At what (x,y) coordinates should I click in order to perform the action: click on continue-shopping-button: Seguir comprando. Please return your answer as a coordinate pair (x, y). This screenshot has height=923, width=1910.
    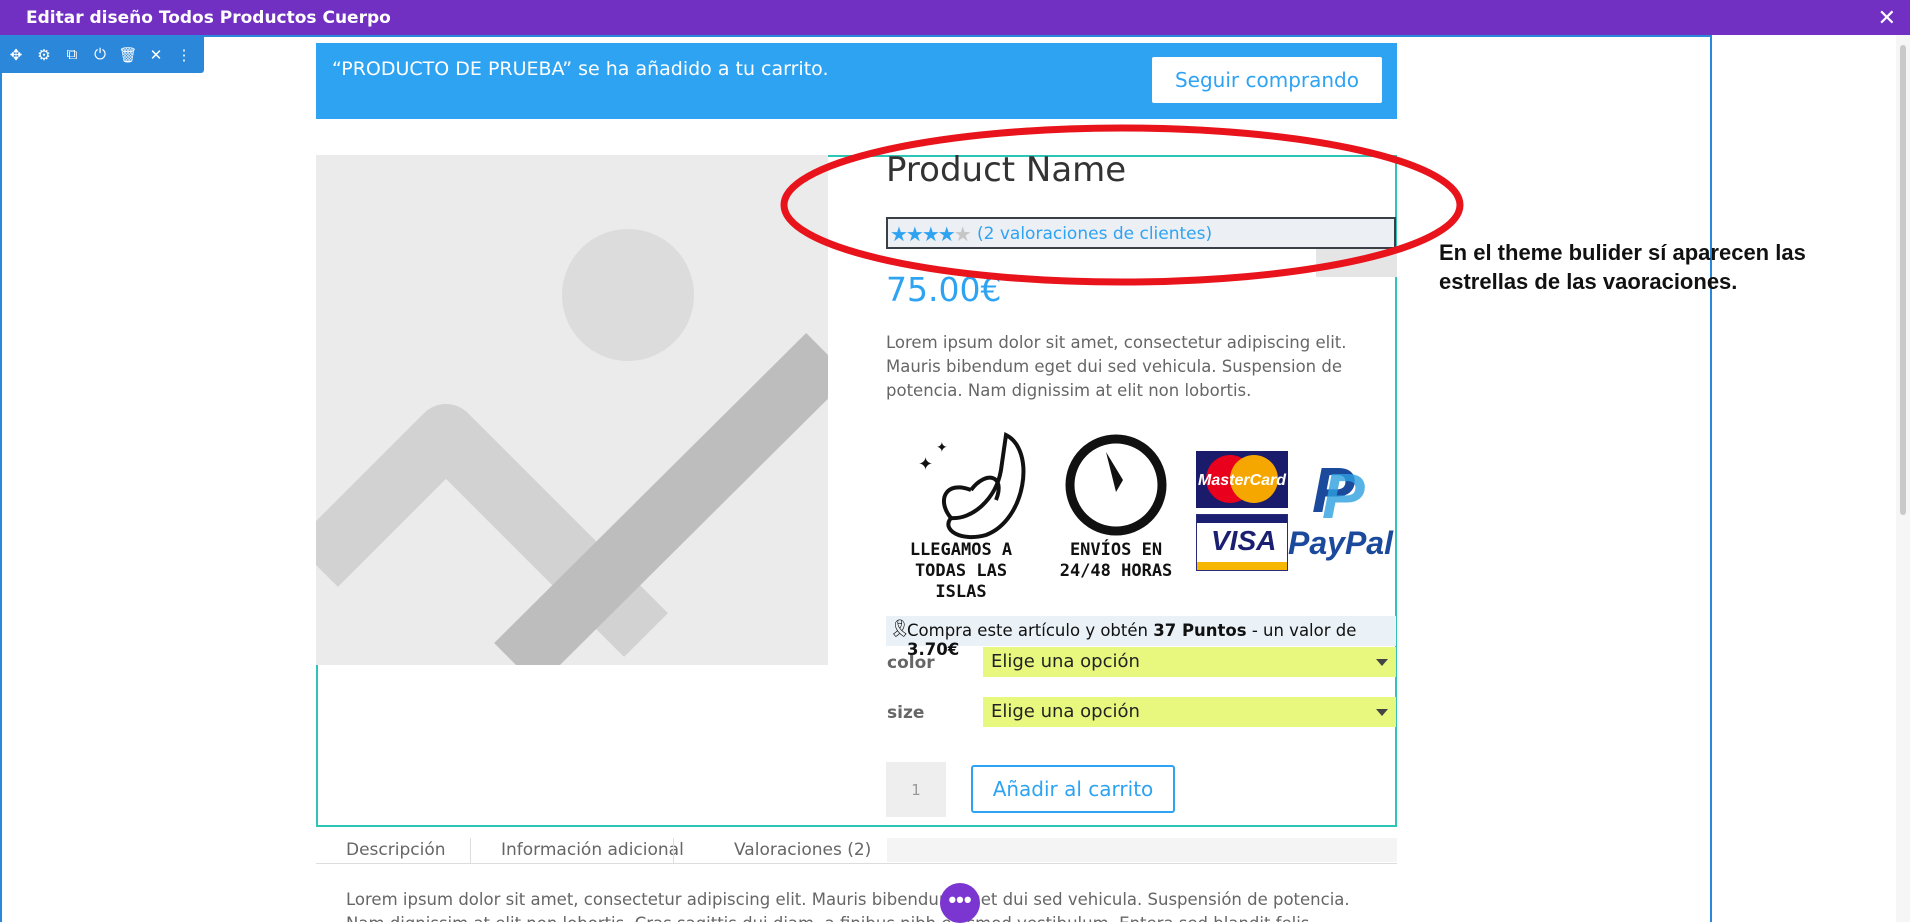
    Looking at the image, I should click on (1267, 80).